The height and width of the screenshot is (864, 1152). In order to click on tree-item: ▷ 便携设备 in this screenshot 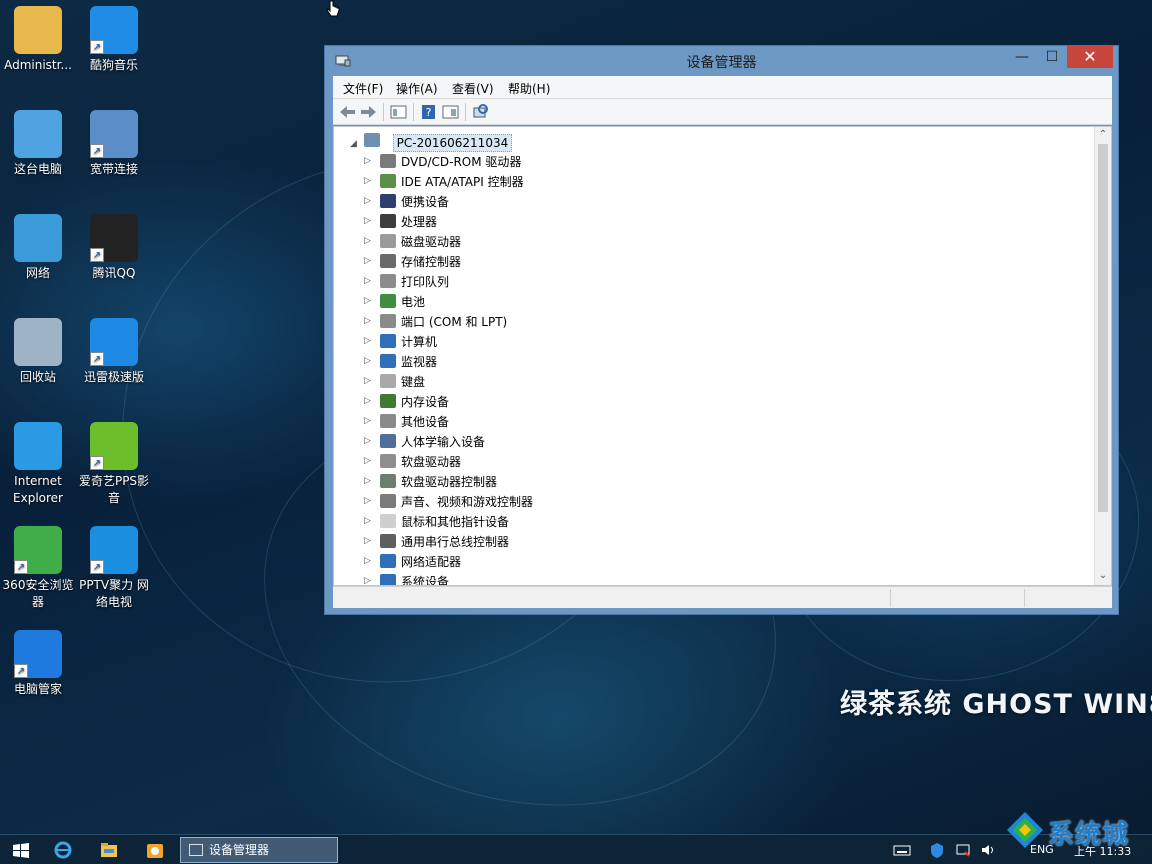, I will do `click(448, 201)`.